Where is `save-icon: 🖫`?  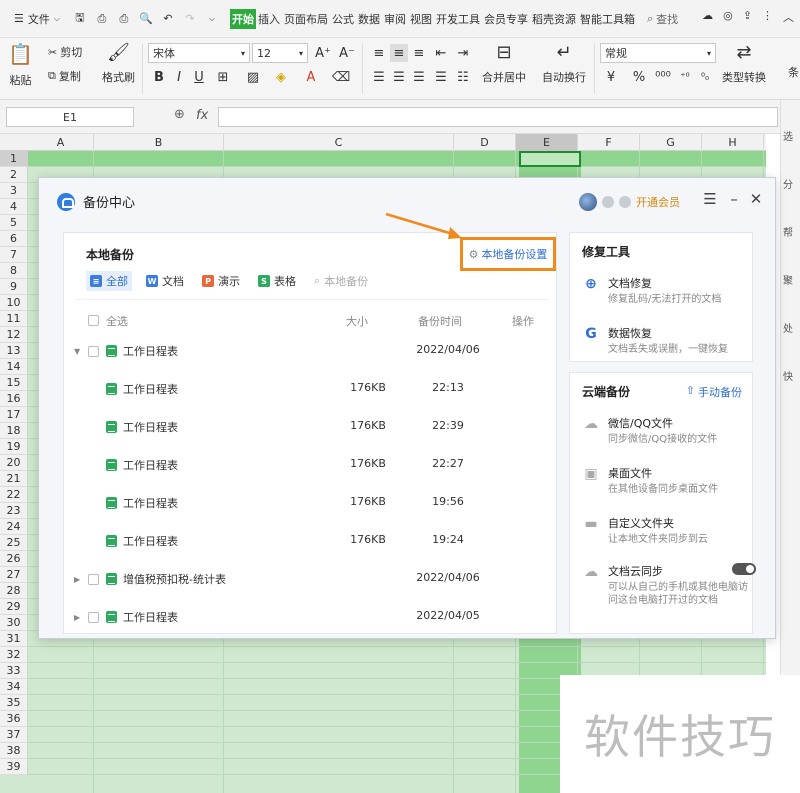 save-icon: 🖫 is located at coordinates (80, 19).